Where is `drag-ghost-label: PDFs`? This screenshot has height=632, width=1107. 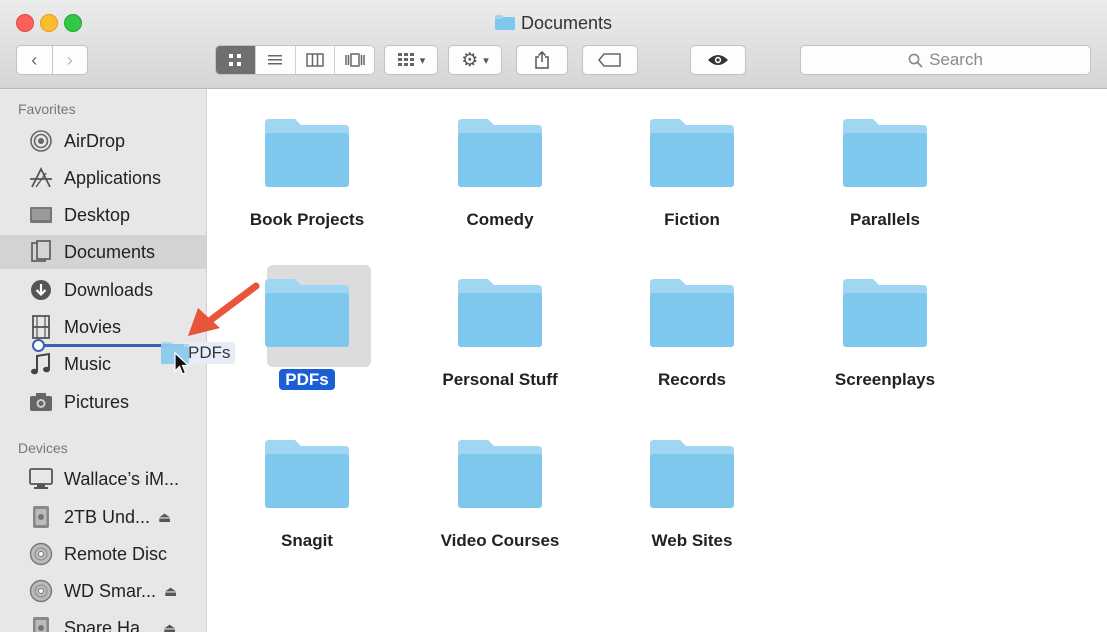 drag-ghost-label: PDFs is located at coordinates (209, 353).